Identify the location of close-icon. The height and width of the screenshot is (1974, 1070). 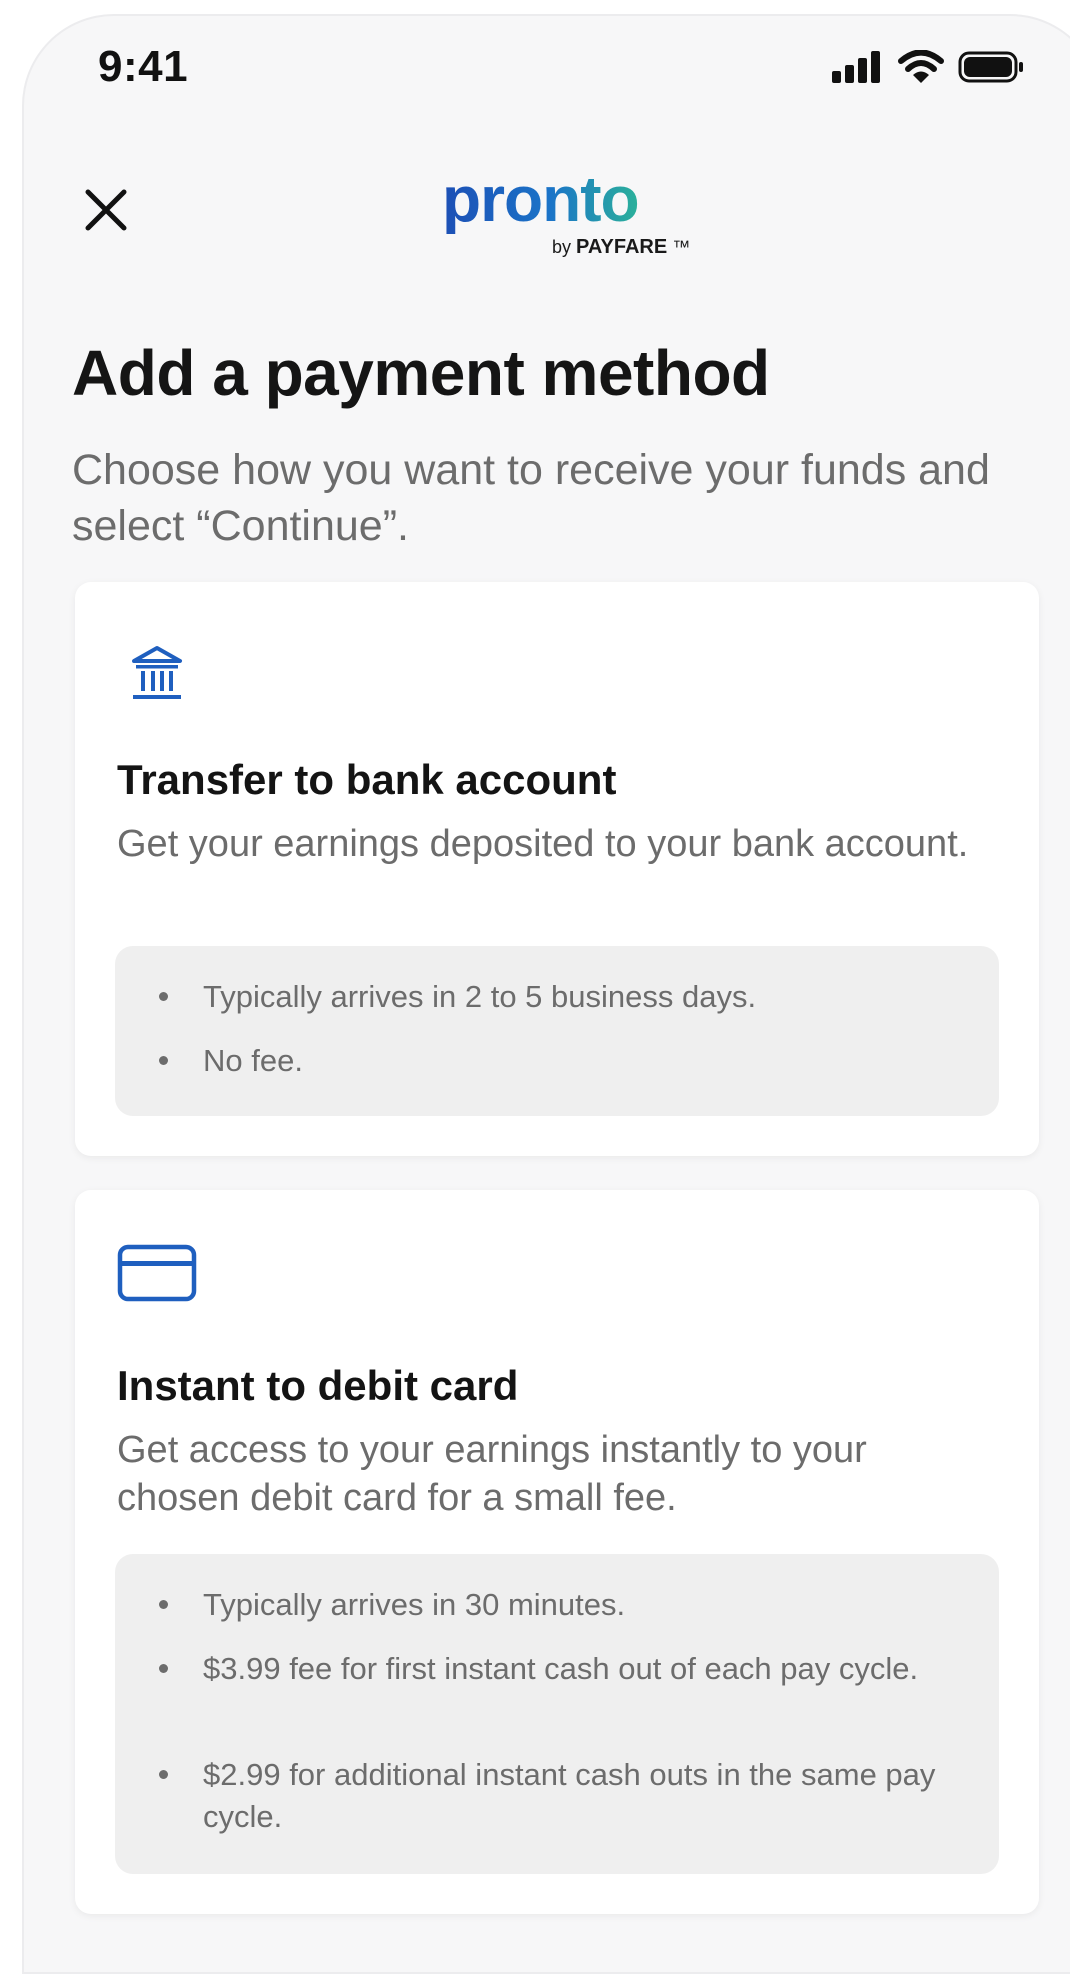
(106, 210).